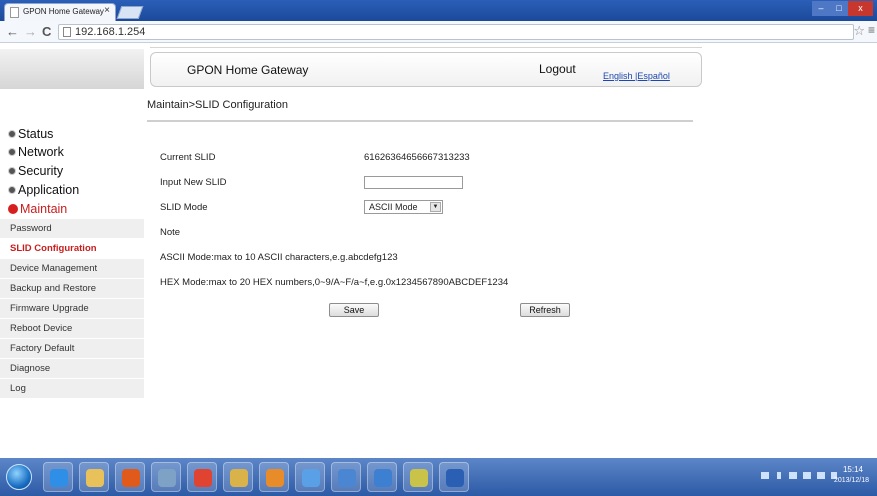 The height and width of the screenshot is (496, 877). Describe the element at coordinates (420, 121) in the screenshot. I see `breadcrumb-divider` at that location.